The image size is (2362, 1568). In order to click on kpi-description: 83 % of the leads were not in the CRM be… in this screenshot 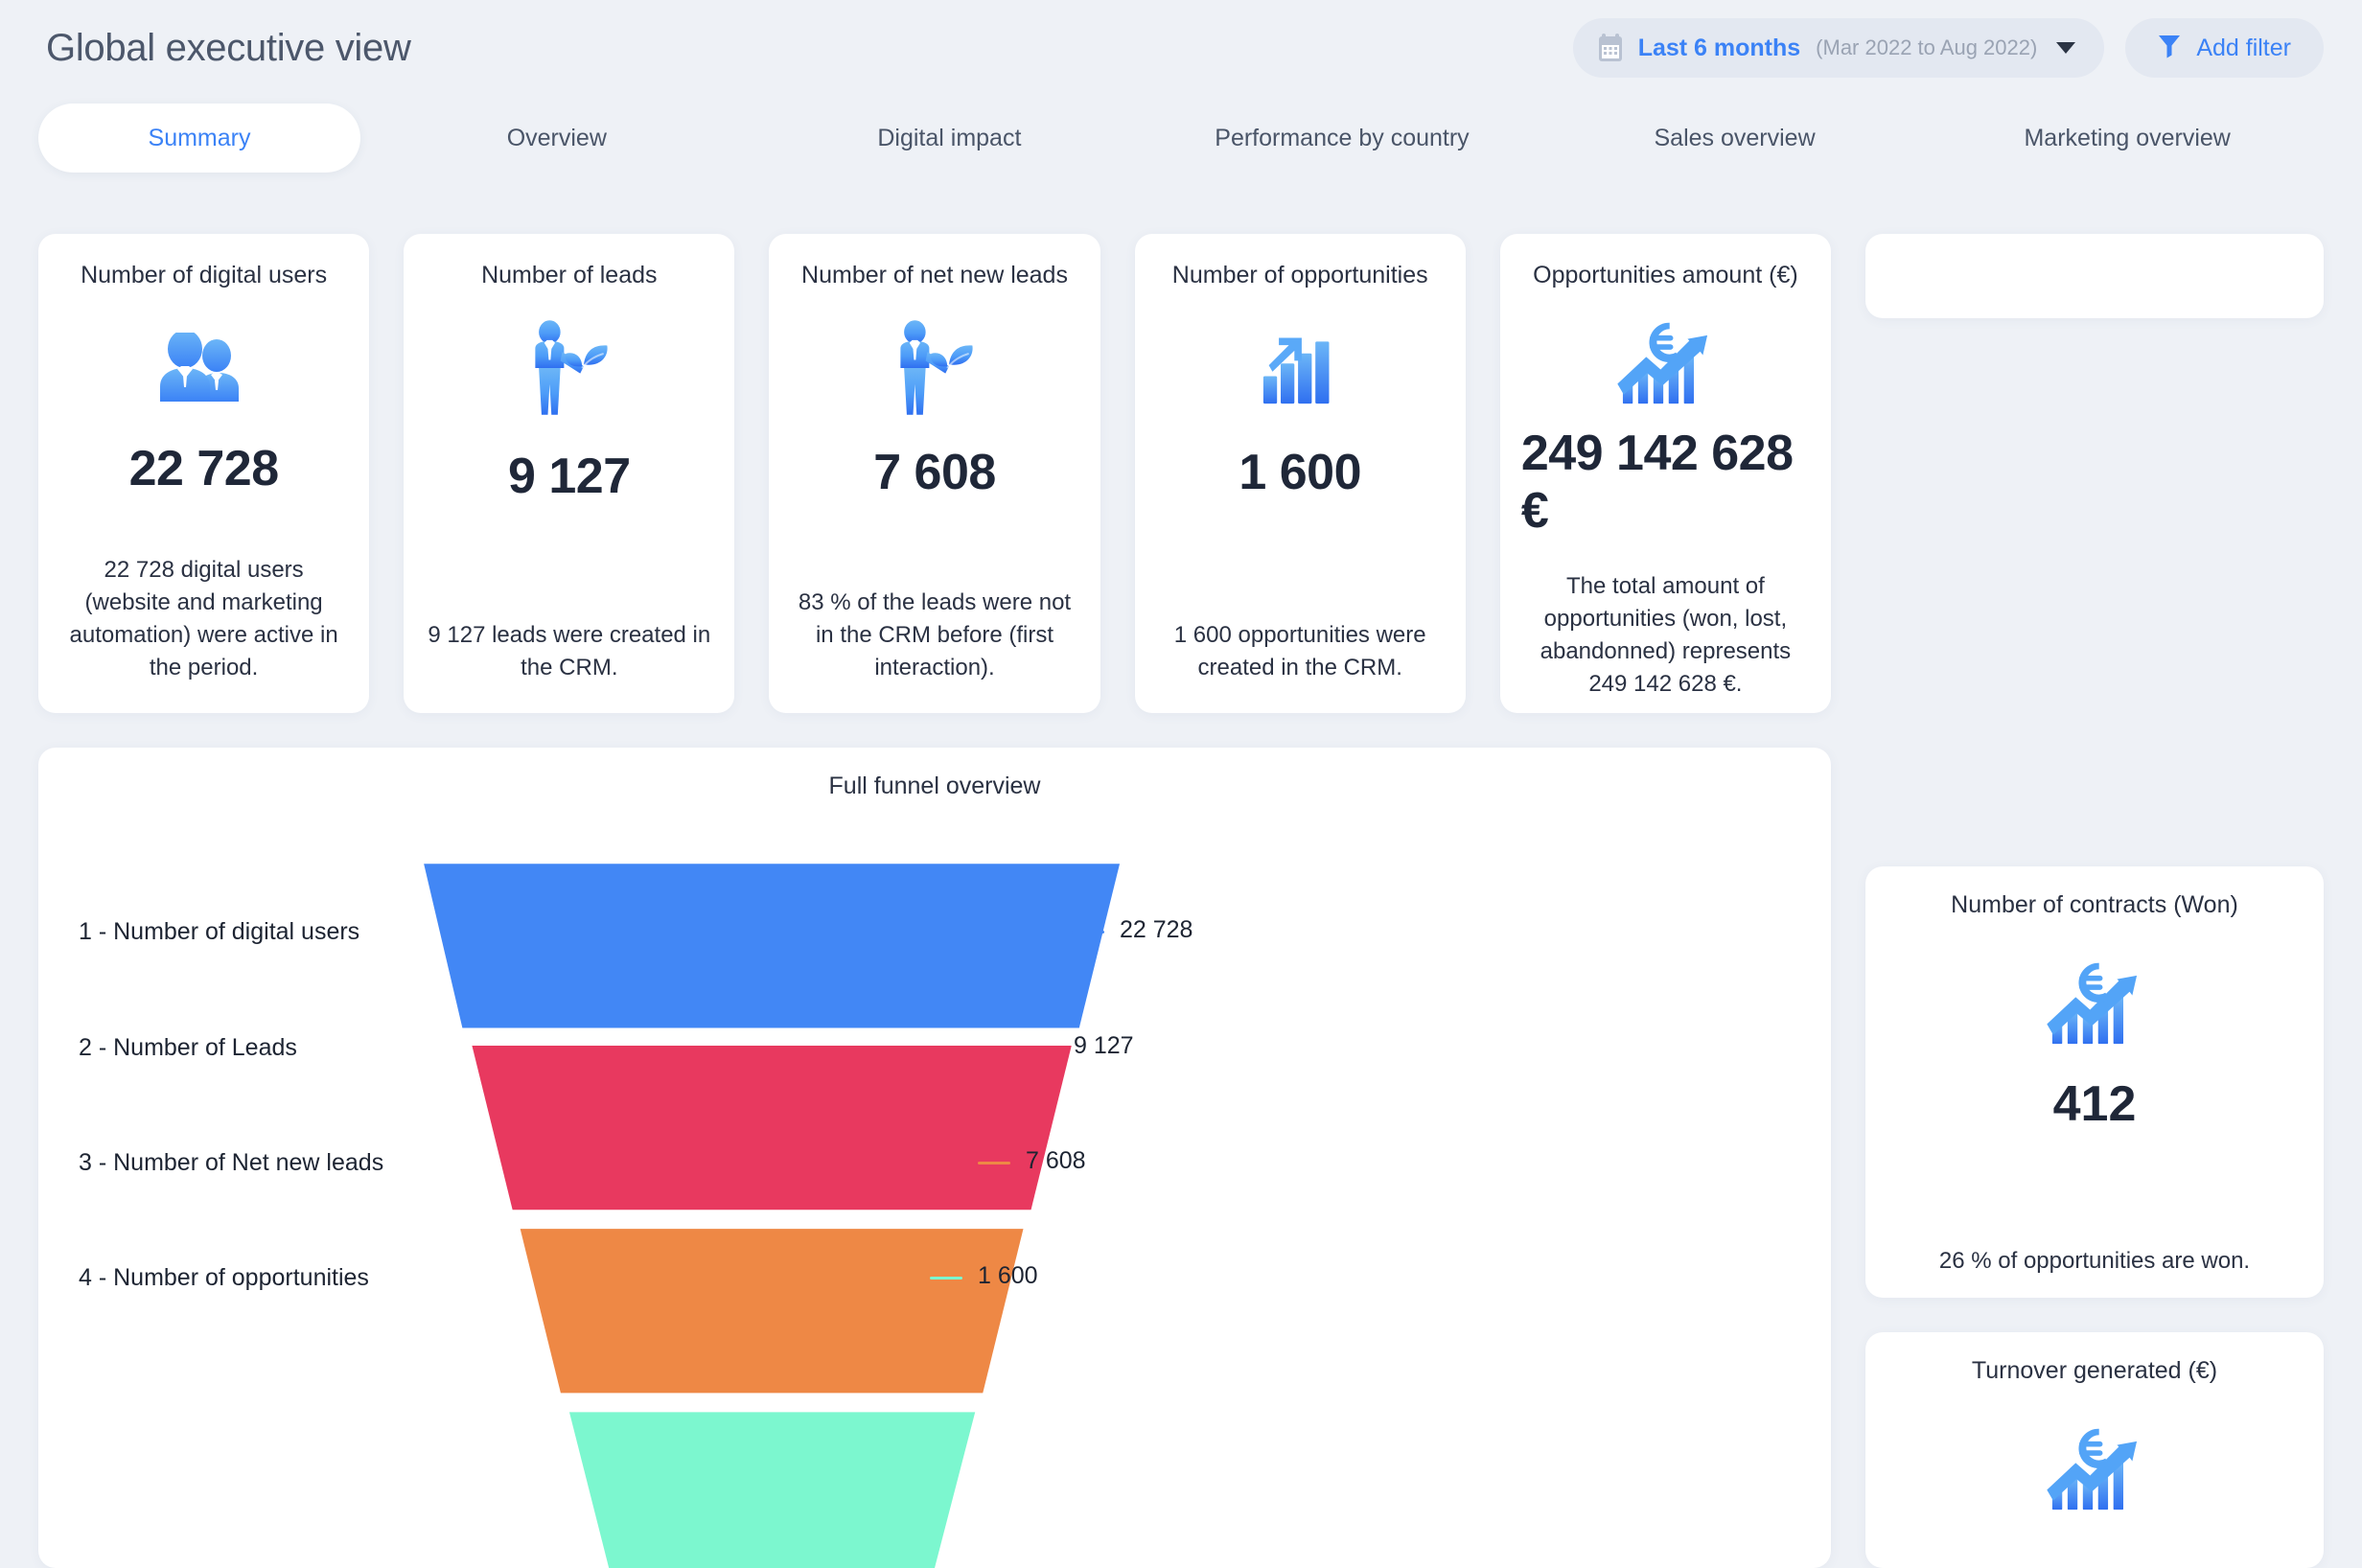, I will do `click(935, 634)`.